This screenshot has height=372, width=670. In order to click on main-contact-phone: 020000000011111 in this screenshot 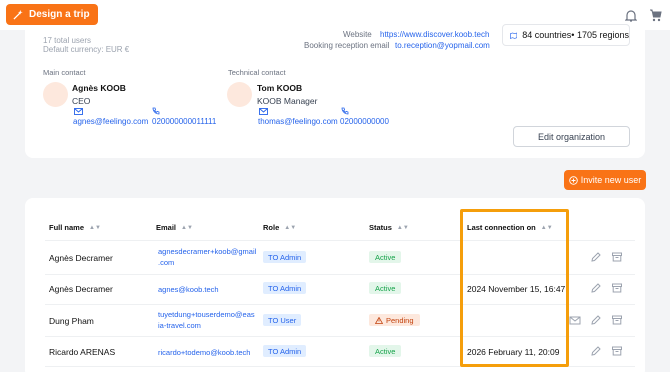, I will do `click(184, 121)`.